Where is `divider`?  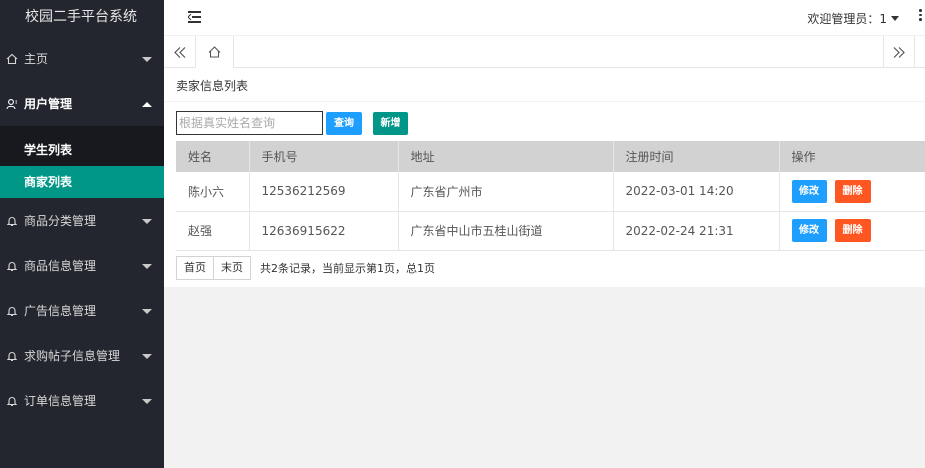
divider is located at coordinates (544, 101).